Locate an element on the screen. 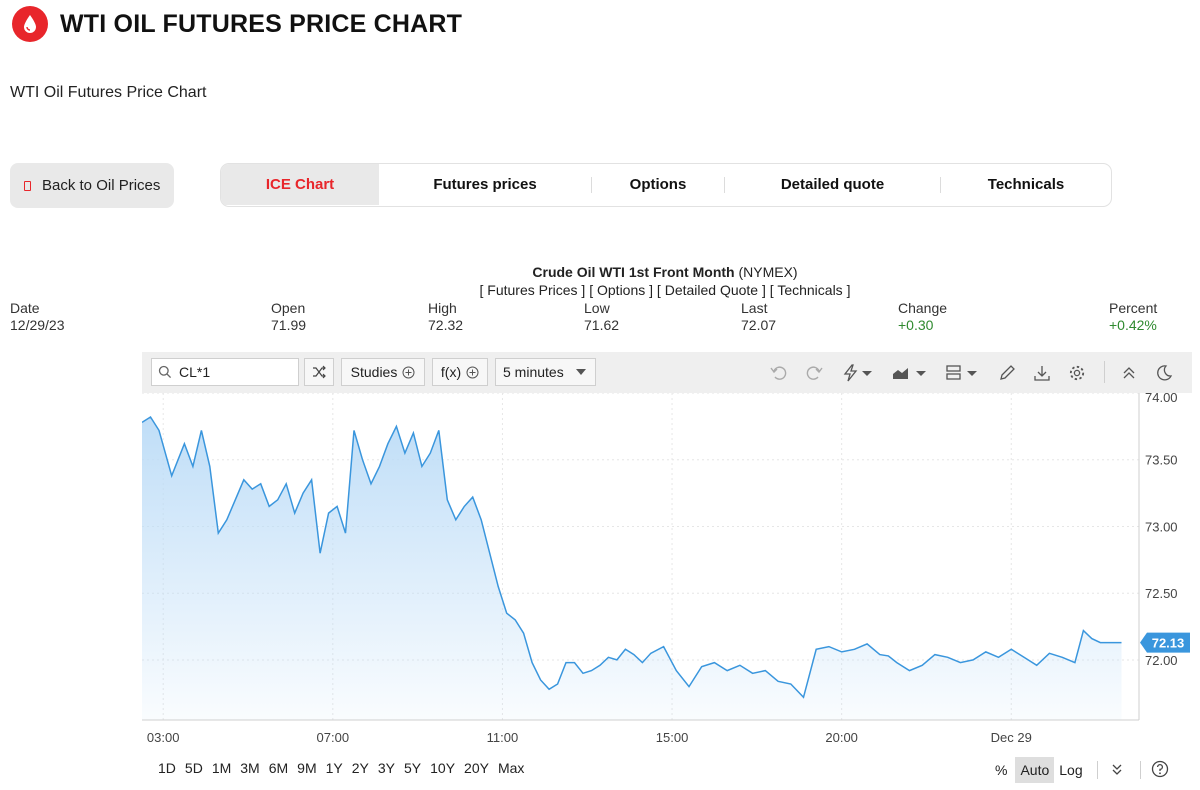 The image size is (1200, 790). download-button is located at coordinates (1042, 373).